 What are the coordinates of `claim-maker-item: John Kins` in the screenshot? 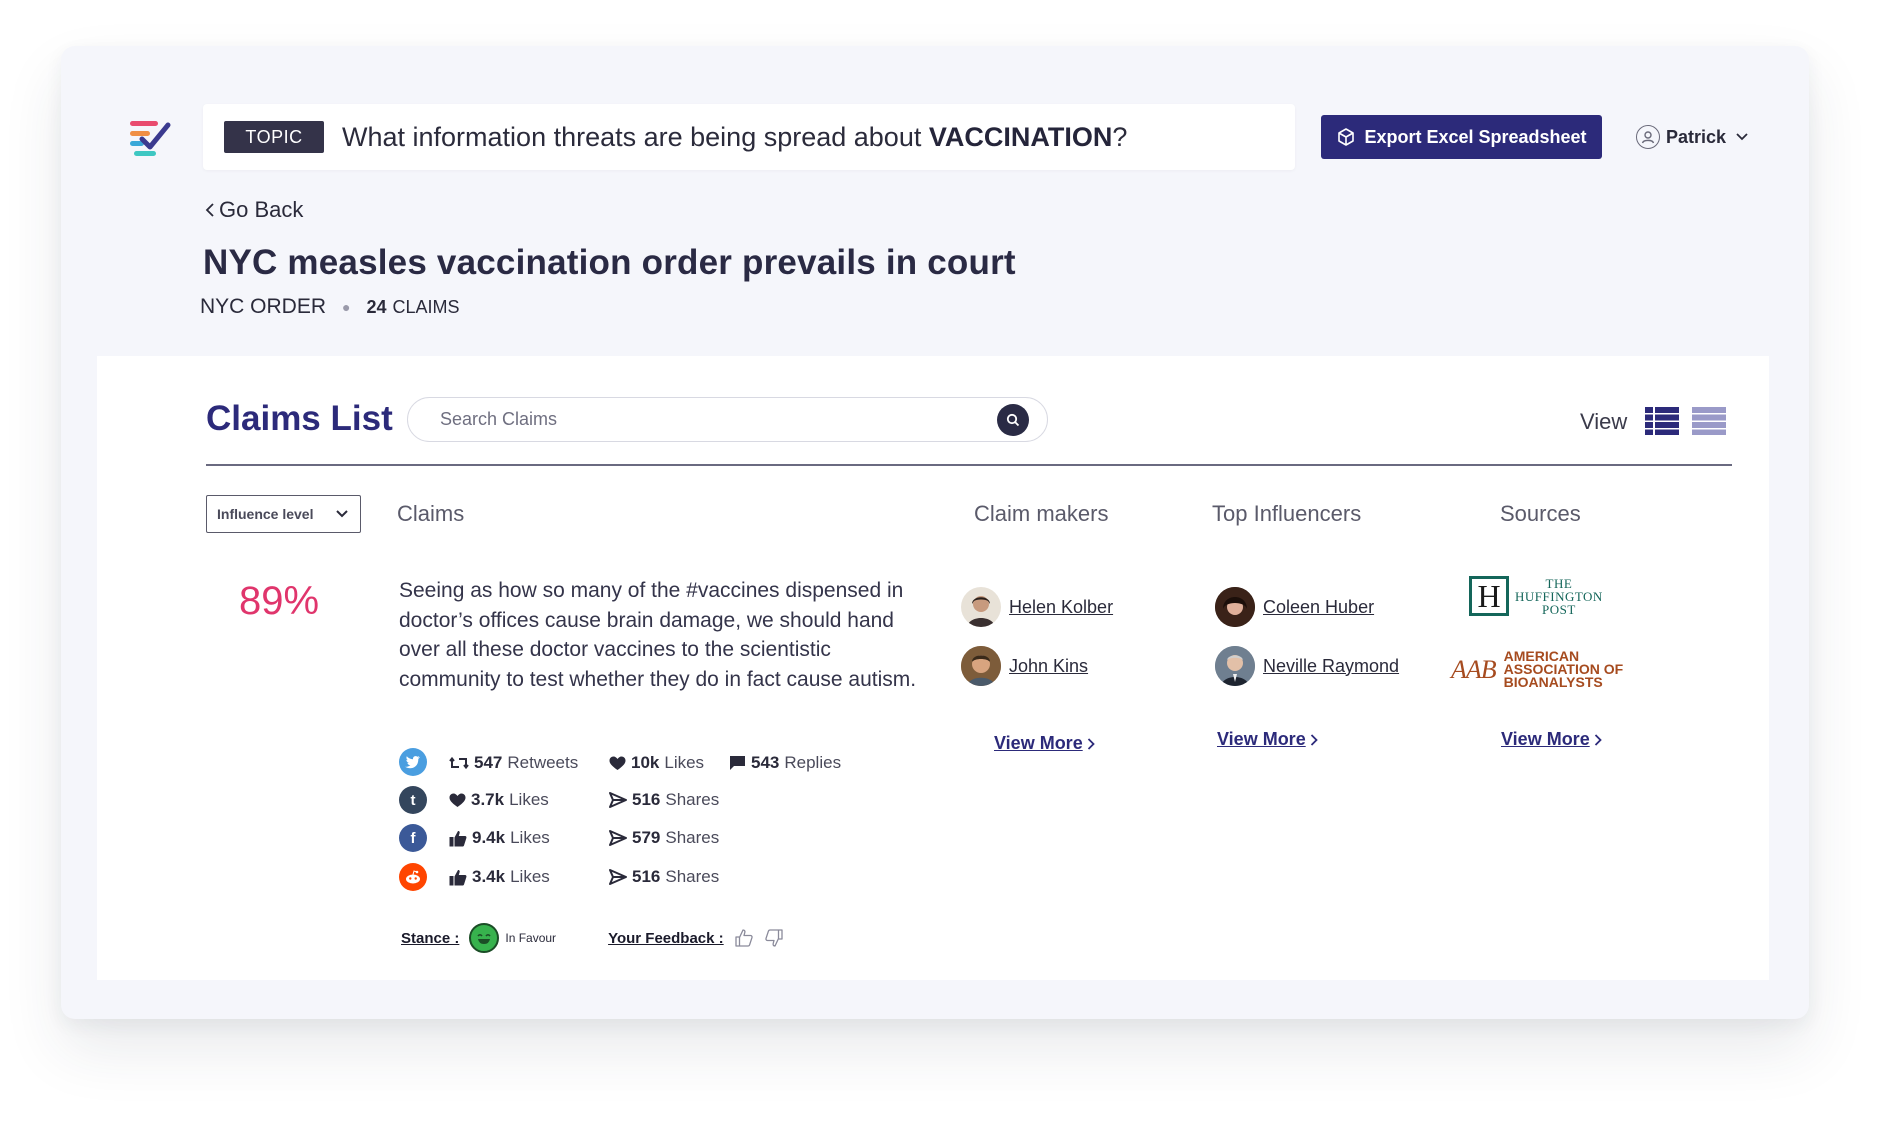 It's located at (1024, 666).